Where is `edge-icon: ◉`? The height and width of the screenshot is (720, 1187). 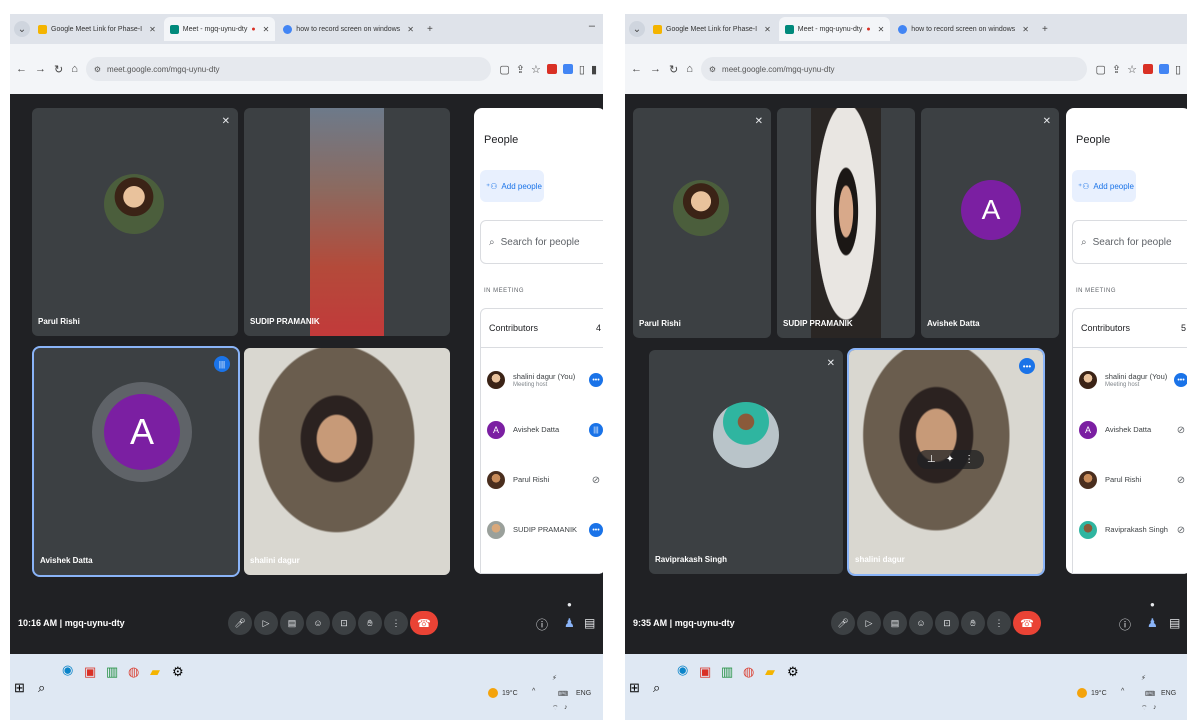 edge-icon: ◉ is located at coordinates (682, 670).